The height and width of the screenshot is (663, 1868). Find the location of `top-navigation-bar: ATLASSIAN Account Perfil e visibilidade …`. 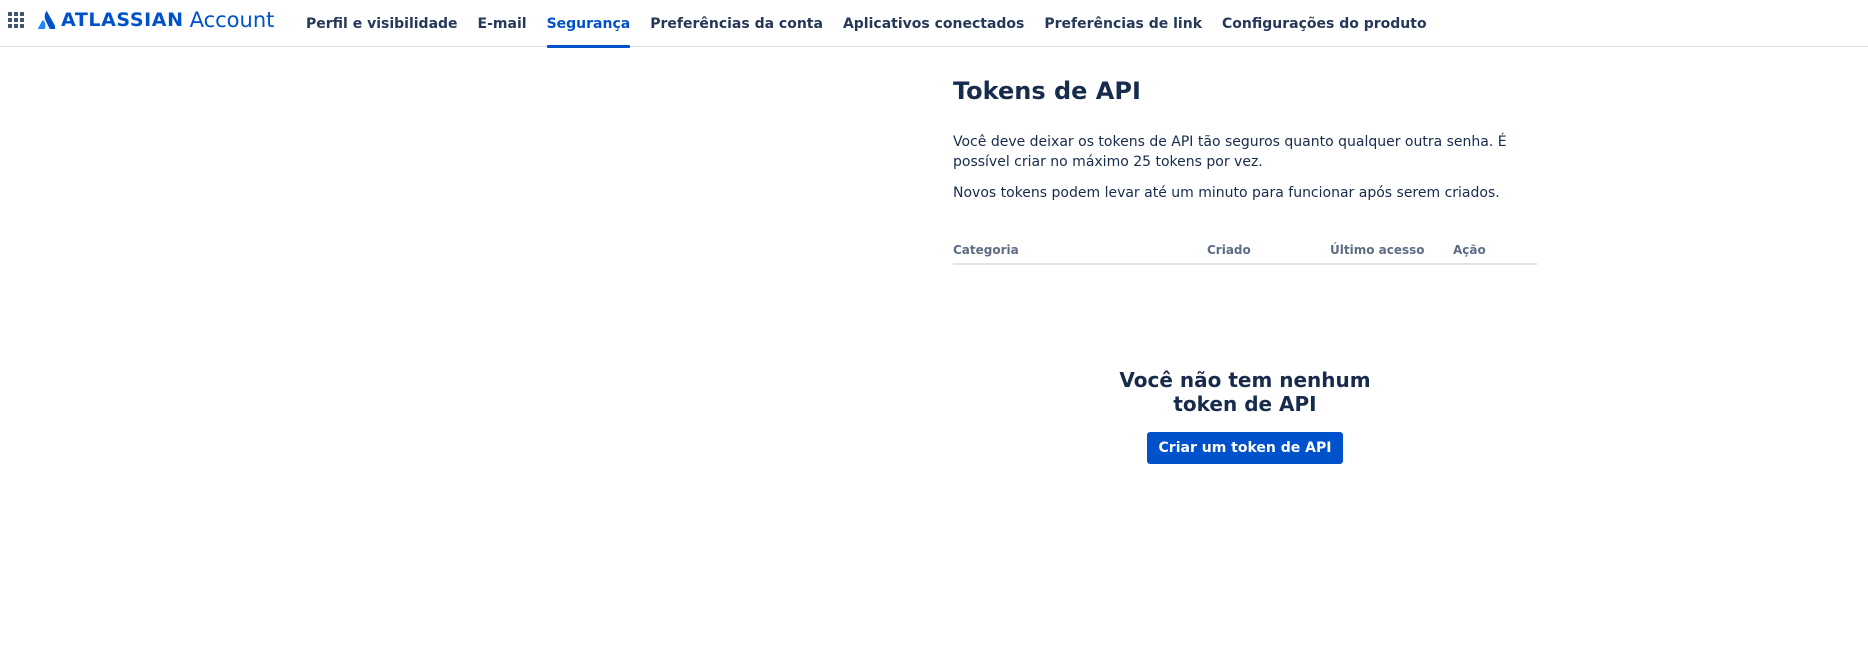

top-navigation-bar: ATLASSIAN Account Perfil e visibilidade … is located at coordinates (934, 24).